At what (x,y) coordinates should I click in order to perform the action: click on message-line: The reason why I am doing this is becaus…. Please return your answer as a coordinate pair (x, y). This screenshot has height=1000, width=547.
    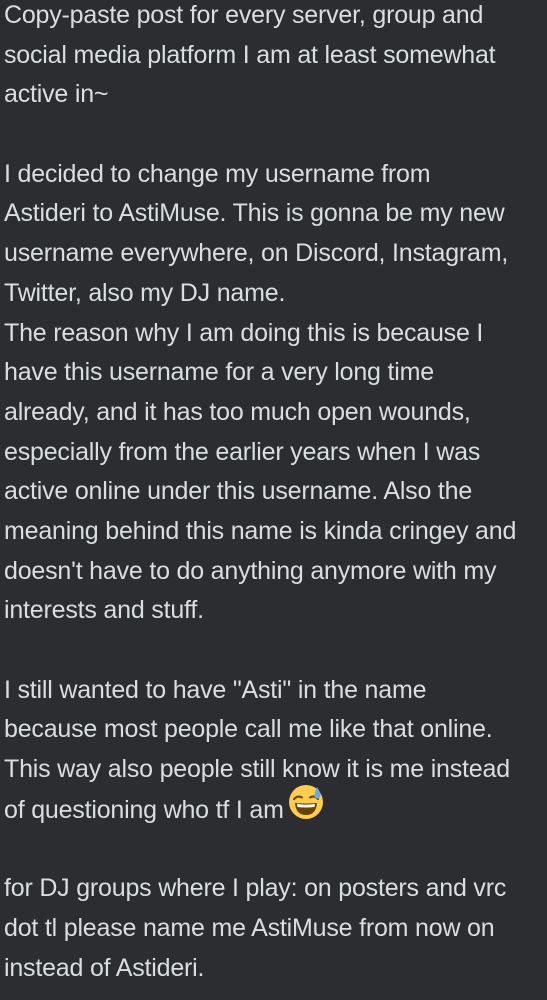
    Looking at the image, I should click on (244, 332).